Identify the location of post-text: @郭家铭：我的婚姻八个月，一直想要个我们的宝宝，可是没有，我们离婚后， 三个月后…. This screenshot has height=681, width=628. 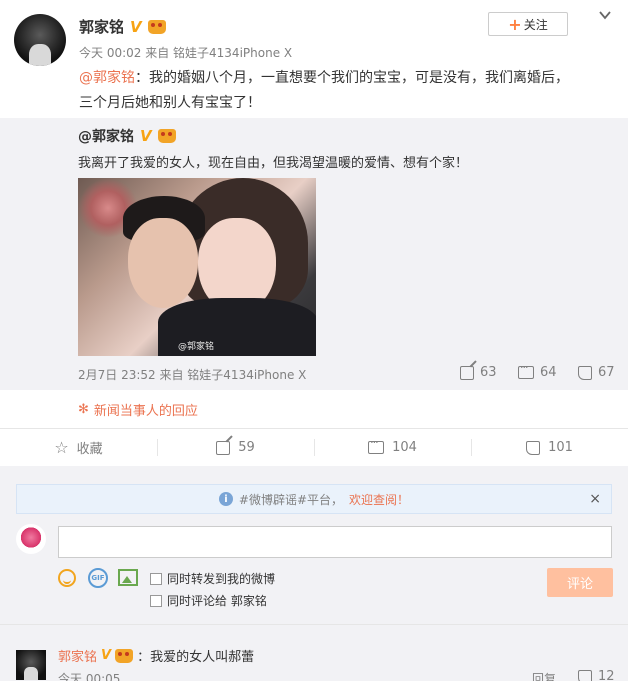
(349, 91).